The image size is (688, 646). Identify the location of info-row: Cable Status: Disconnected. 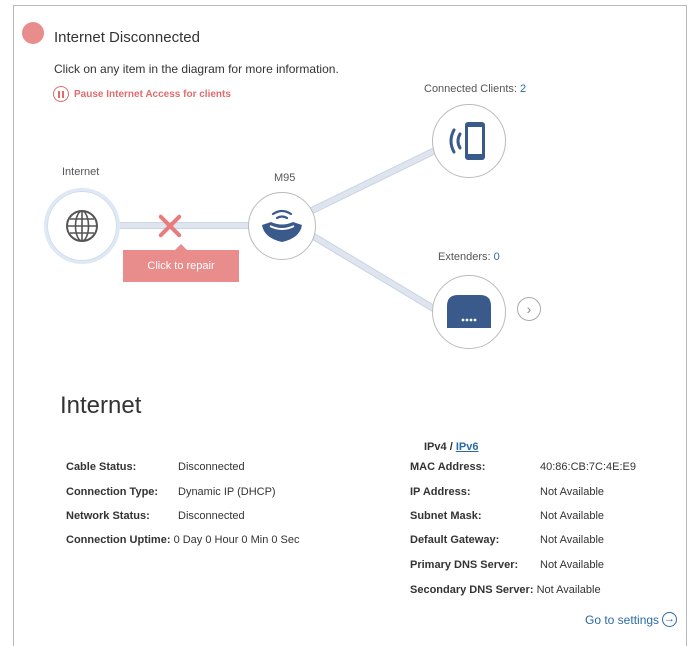
(155, 467).